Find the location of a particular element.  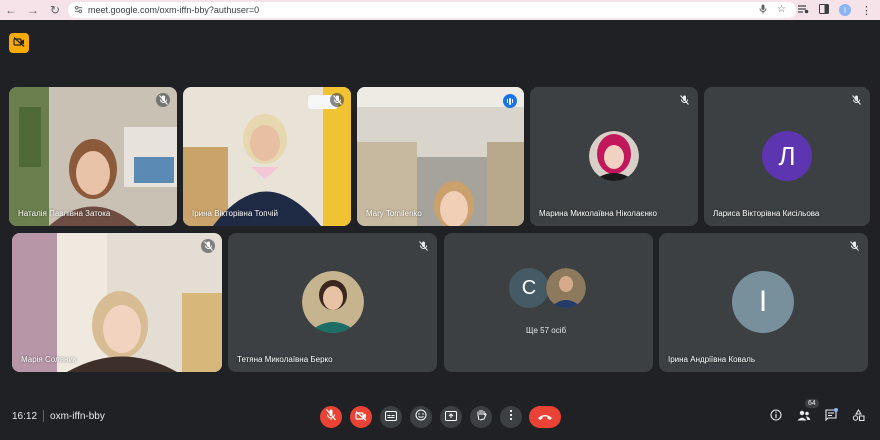

participant-name: Наталія Павлівна Затока is located at coordinates (64, 213).